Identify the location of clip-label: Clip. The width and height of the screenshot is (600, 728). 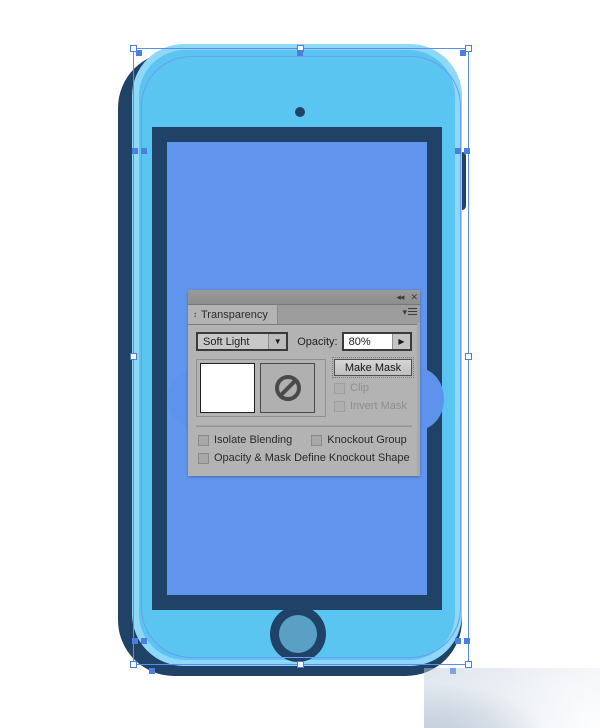
(359, 388).